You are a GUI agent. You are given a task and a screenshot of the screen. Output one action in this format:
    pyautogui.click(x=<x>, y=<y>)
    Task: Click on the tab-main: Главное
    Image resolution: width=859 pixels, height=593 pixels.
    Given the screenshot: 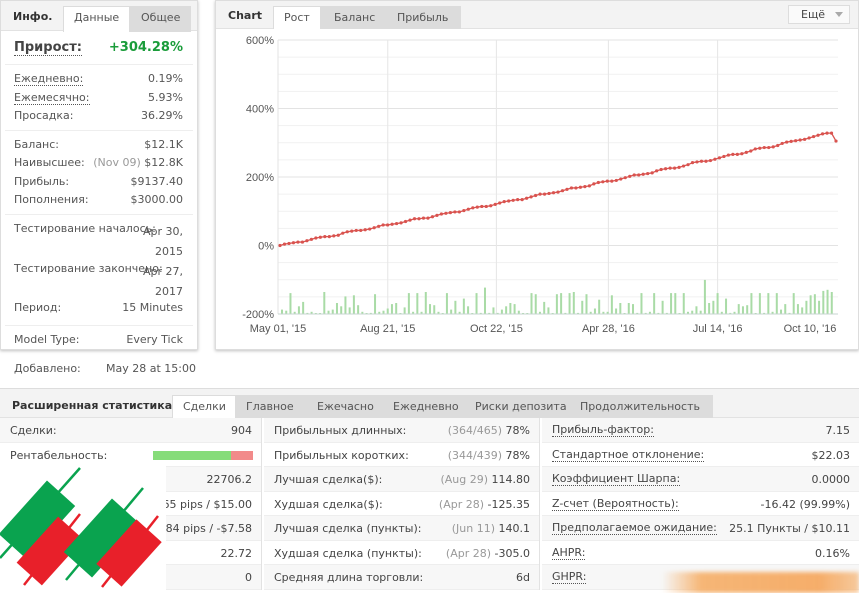 What is the action you would take?
    pyautogui.click(x=270, y=406)
    